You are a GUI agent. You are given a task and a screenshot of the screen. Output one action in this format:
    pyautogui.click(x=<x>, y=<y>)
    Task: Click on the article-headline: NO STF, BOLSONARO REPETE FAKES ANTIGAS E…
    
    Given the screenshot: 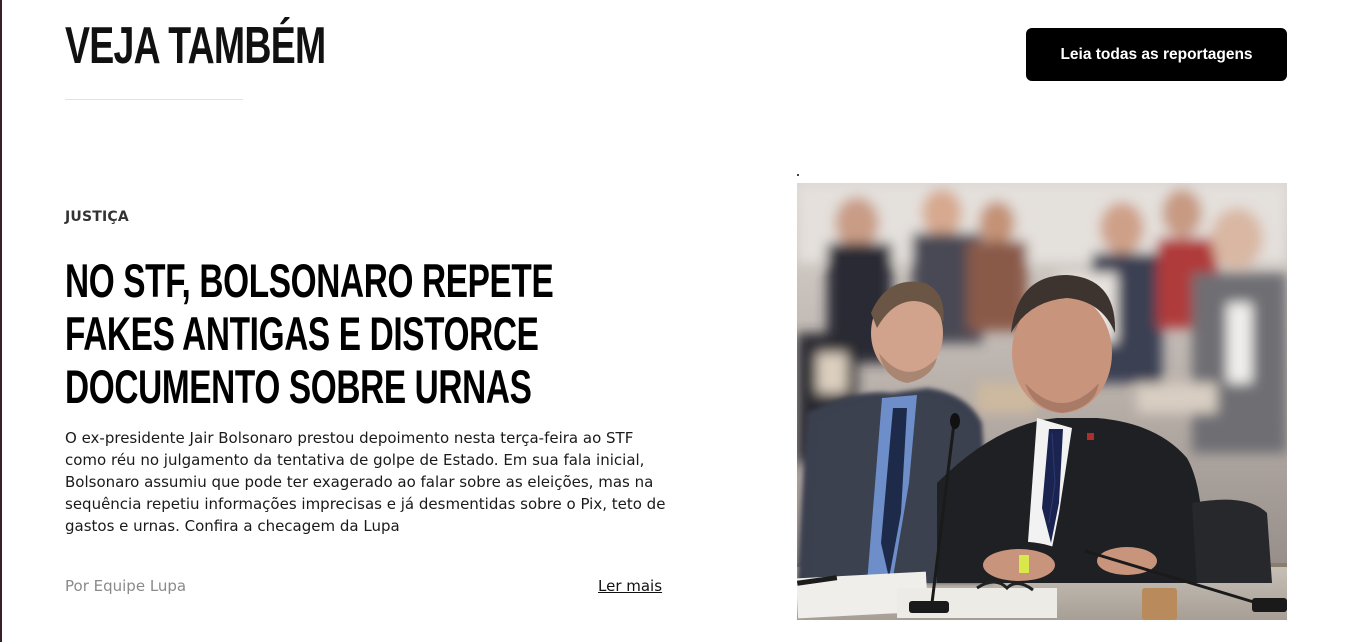 What is the action you would take?
    pyautogui.click(x=335, y=333)
    